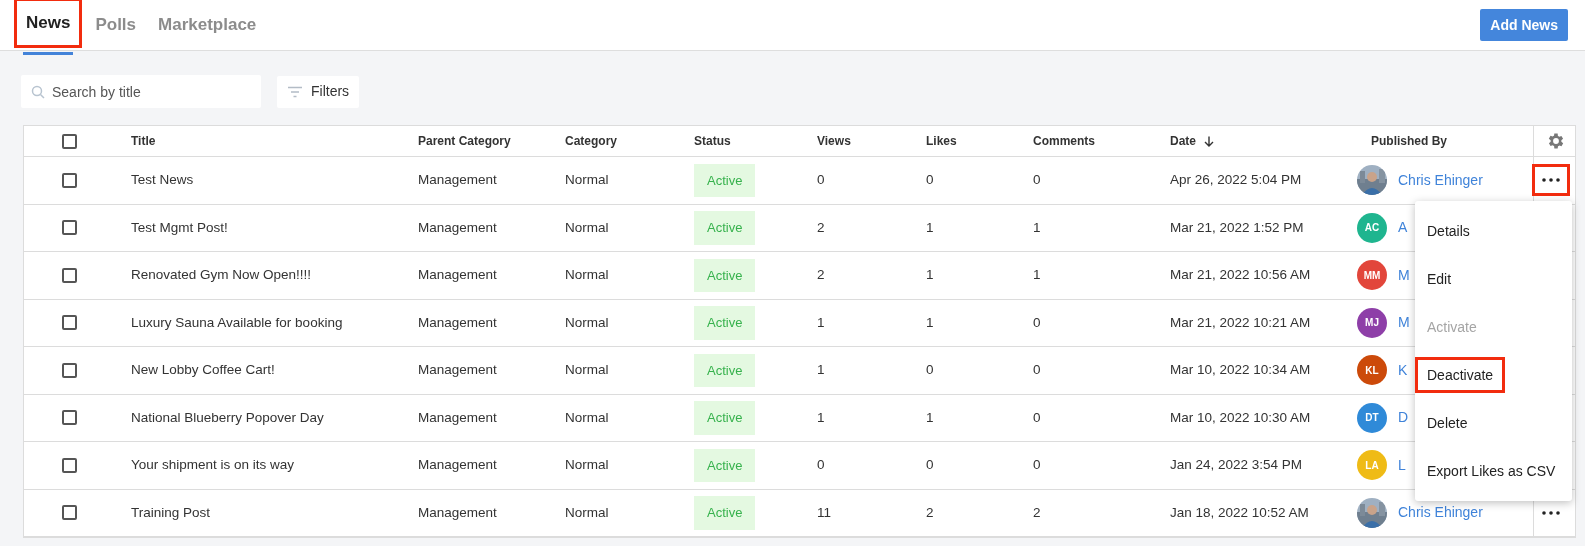 The height and width of the screenshot is (546, 1585). Describe the element at coordinates (1209, 141) in the screenshot. I see `sort-down-icon` at that location.